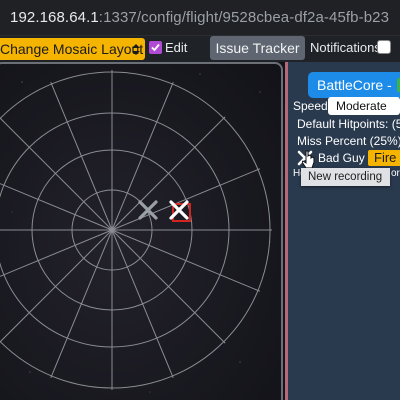 The image size is (400, 400). I want to click on row-label-suffix: or, so click(395, 173).